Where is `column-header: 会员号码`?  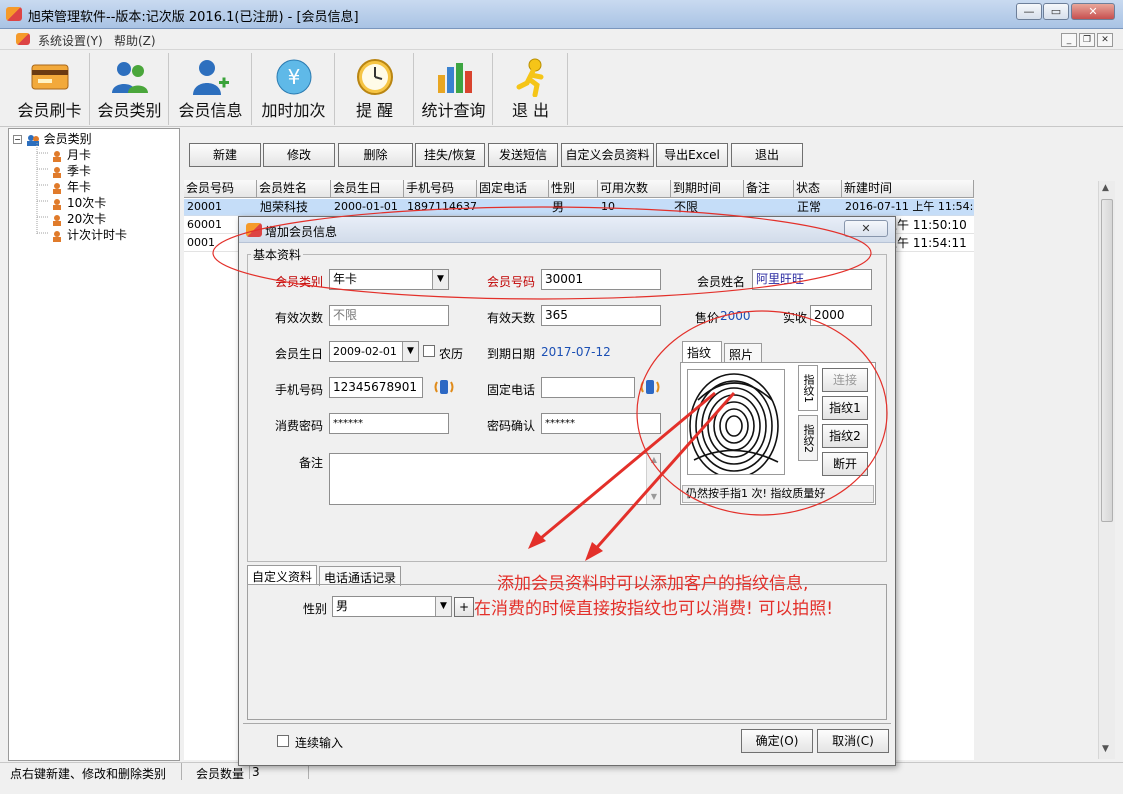 column-header: 会员号码 is located at coordinates (220, 189).